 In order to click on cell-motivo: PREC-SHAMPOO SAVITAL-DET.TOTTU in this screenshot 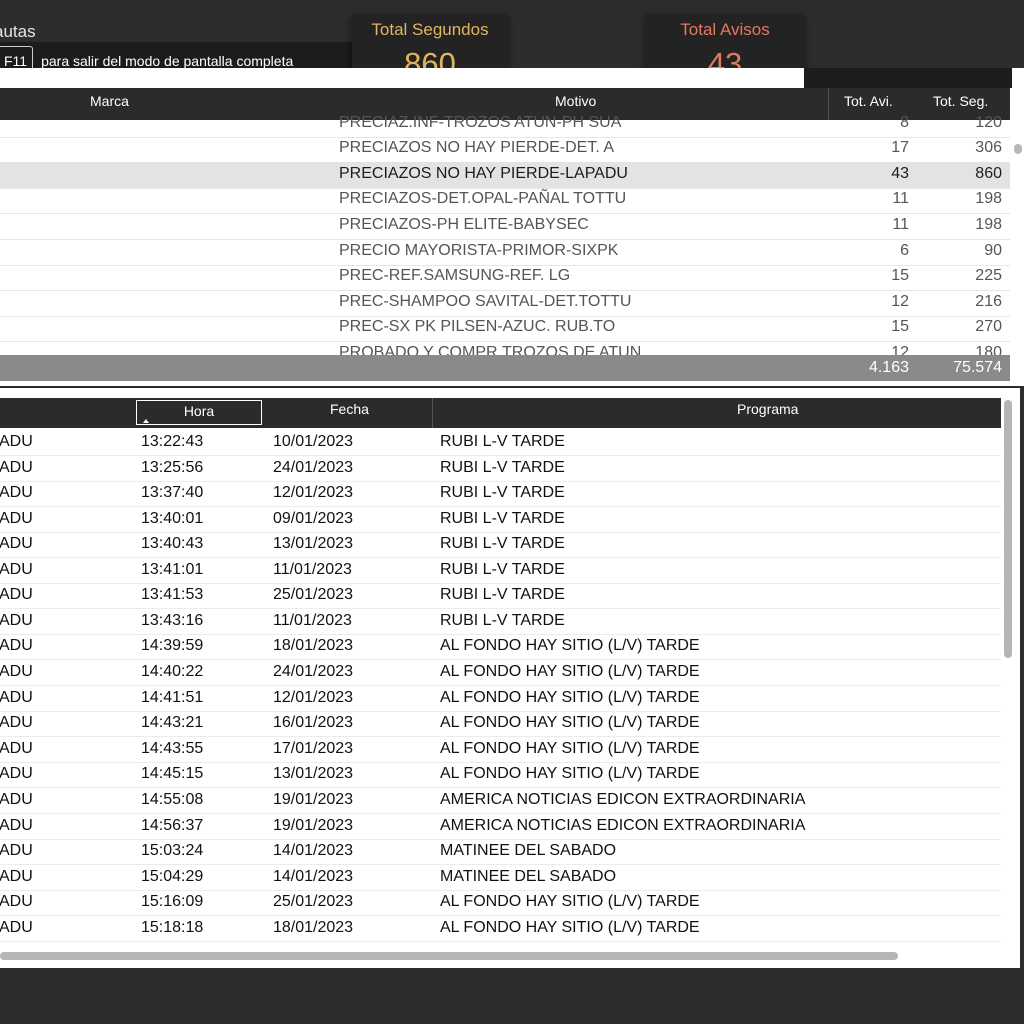, I will do `click(485, 301)`.